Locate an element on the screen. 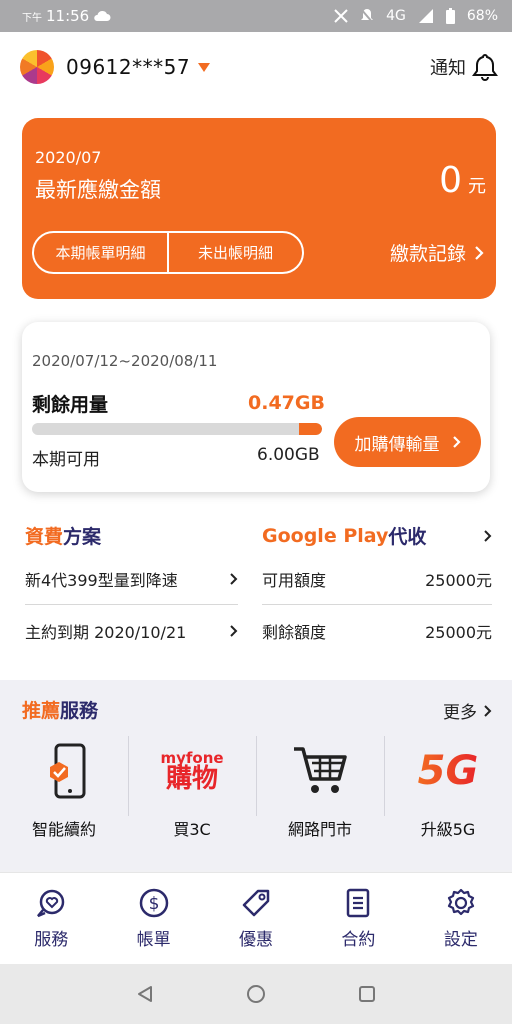 The image size is (512, 1024). more-link: 更多 is located at coordinates (467, 710).